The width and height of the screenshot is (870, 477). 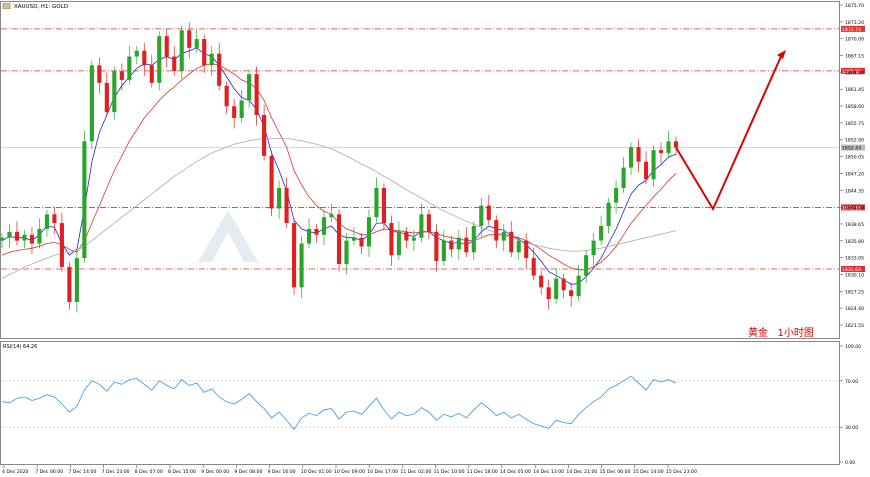 I want to click on y-tick-label: 1858.60, so click(x=854, y=107).